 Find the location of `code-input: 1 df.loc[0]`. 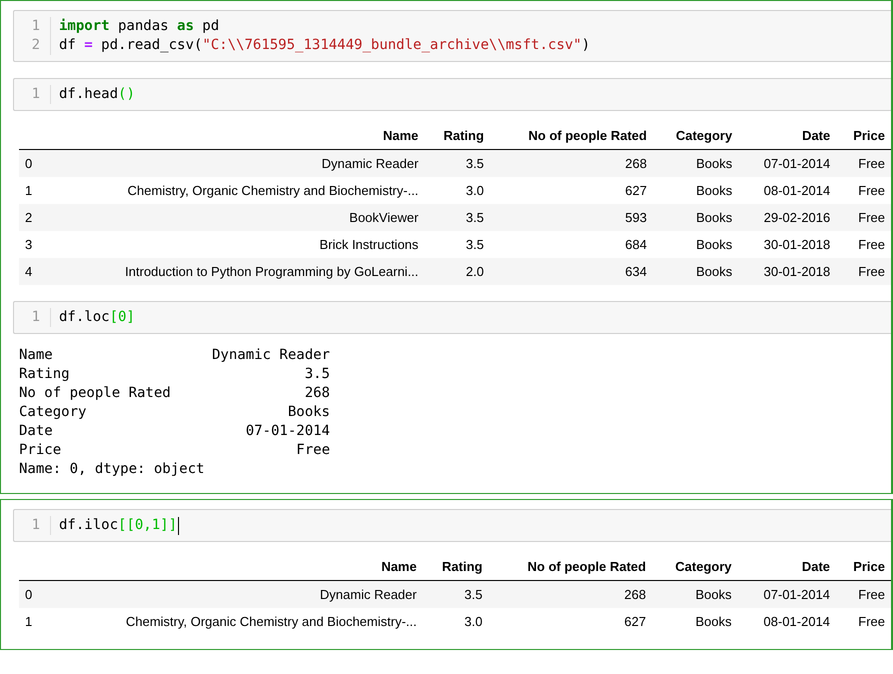

code-input: 1 df.loc[0] is located at coordinates (452, 317).